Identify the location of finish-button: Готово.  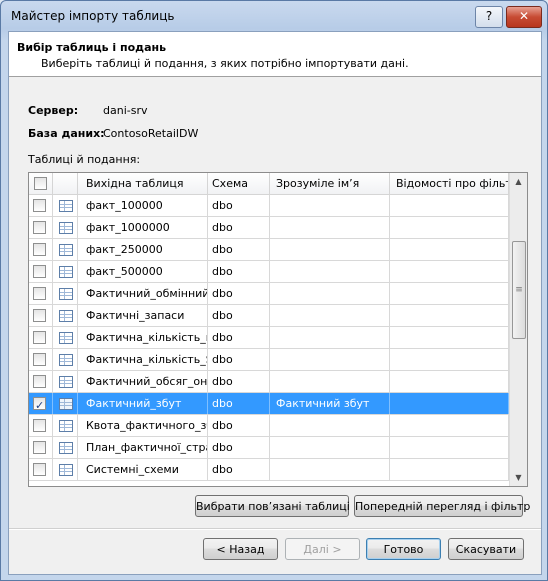
(403, 549).